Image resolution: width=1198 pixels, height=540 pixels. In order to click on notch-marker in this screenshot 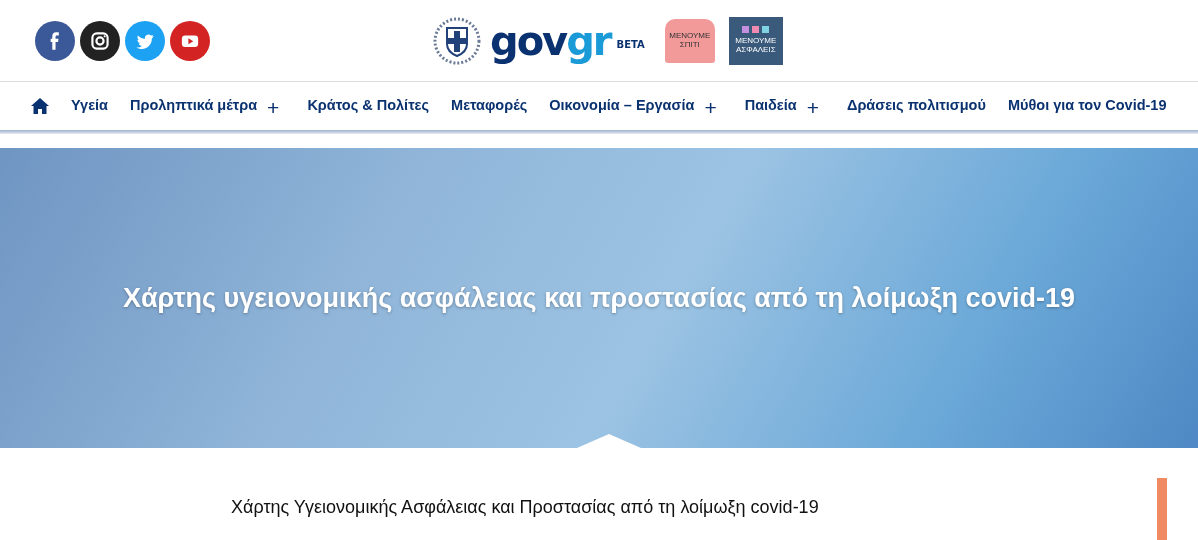, I will do `click(609, 441)`.